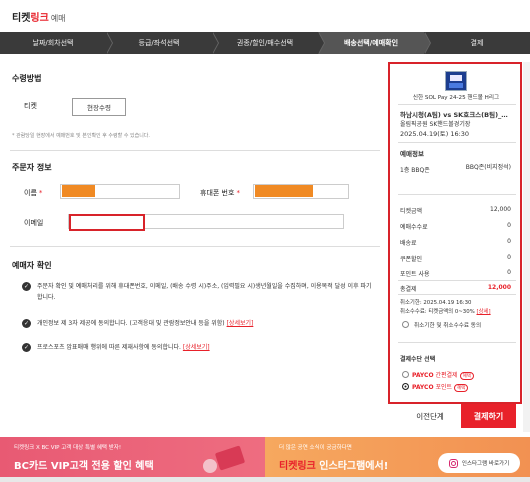 This screenshot has height=482, width=530. I want to click on phone-required-mark: *, so click(238, 193).